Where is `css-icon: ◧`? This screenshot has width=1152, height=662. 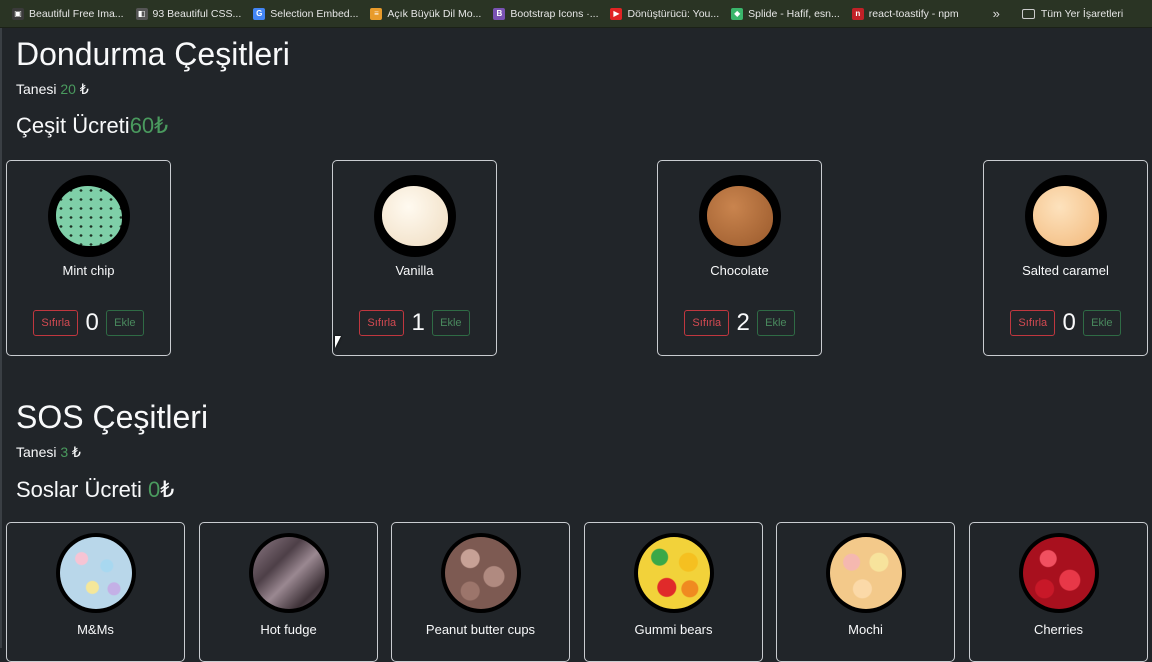 css-icon: ◧ is located at coordinates (141, 13).